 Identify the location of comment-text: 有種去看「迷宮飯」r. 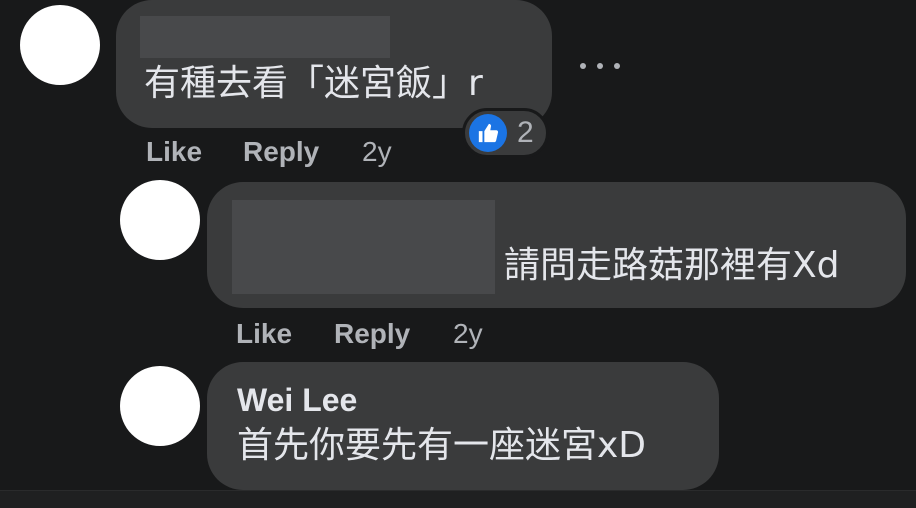
(313, 83).